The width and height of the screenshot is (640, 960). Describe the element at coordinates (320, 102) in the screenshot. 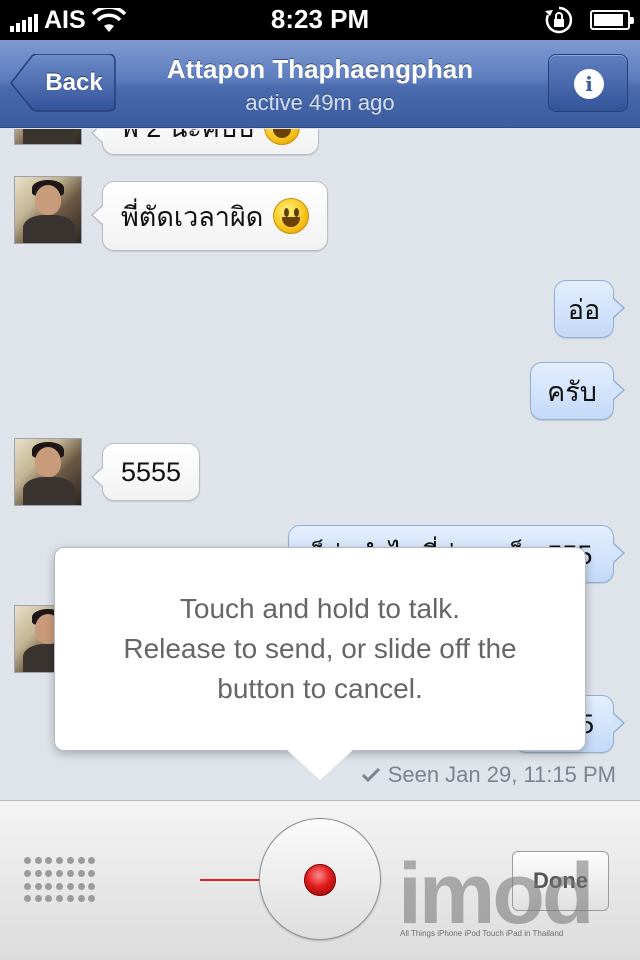

I see `active-status: active 49m ago` at that location.